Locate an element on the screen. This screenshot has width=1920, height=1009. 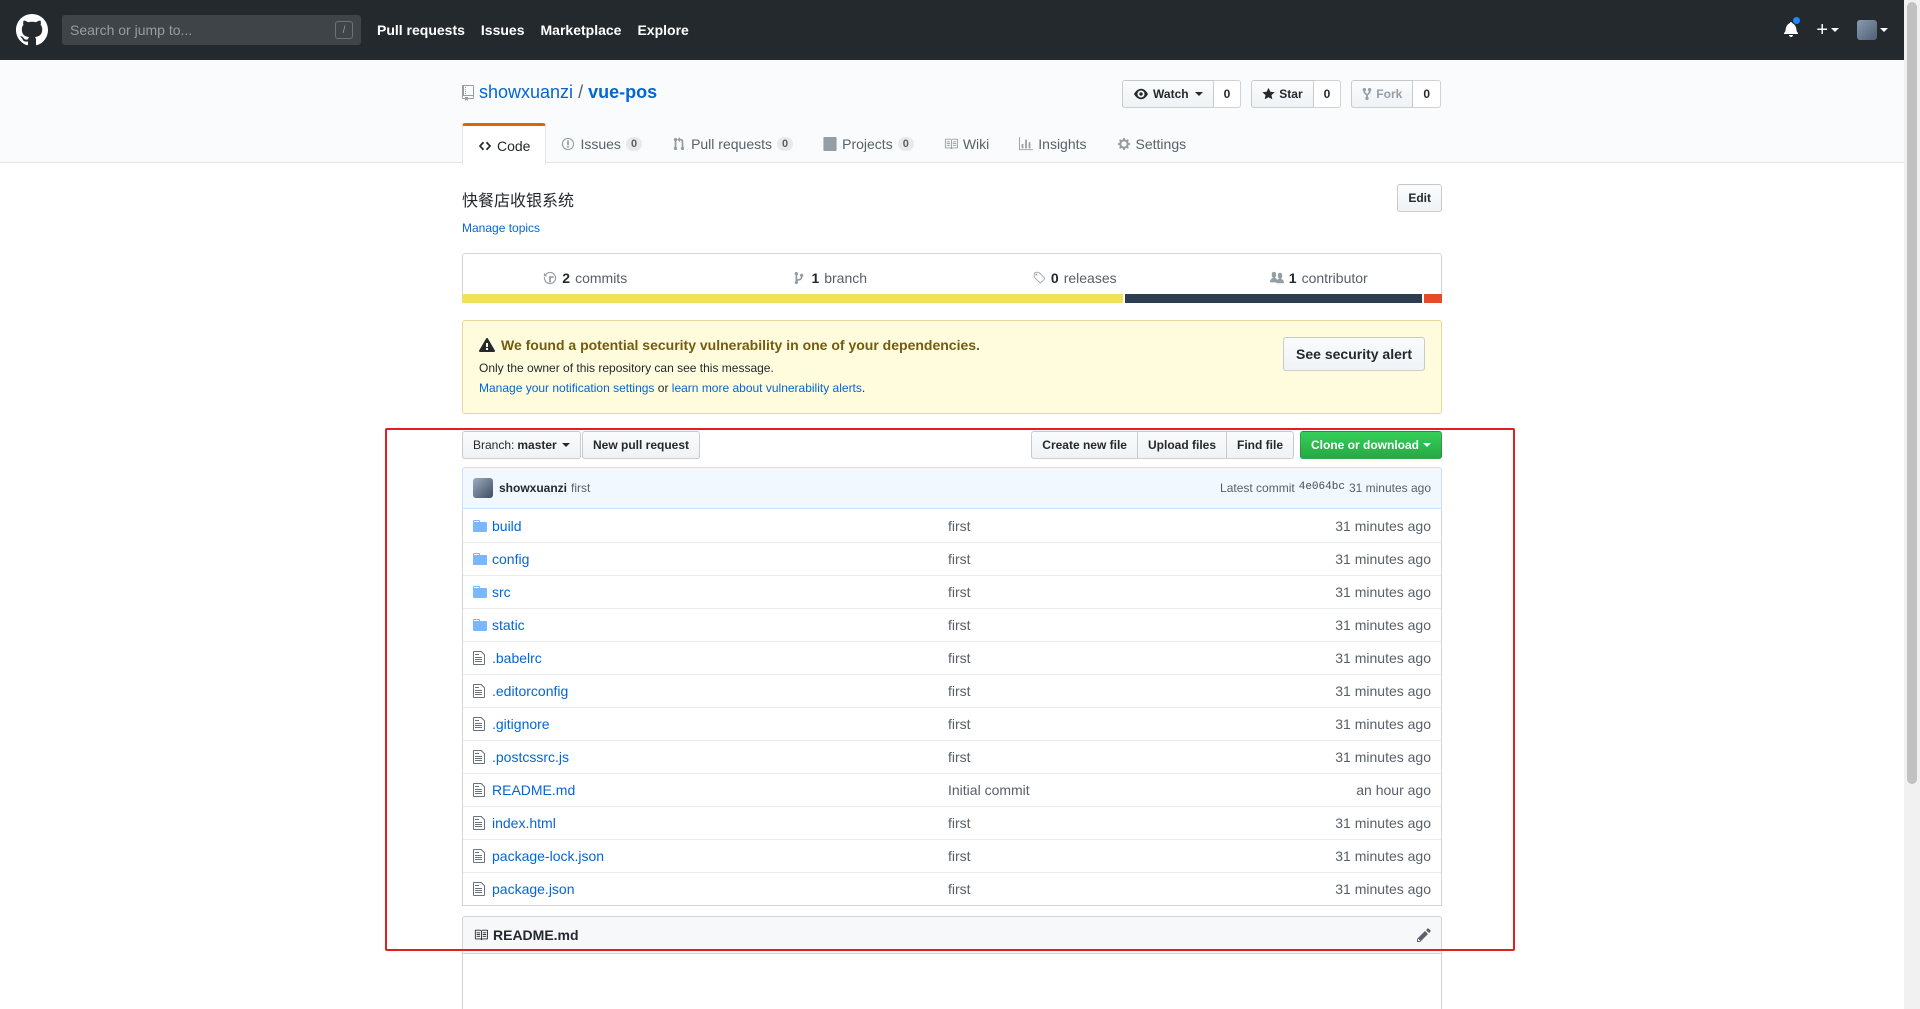
see-security-alert-button: See security alert is located at coordinates (1354, 354).